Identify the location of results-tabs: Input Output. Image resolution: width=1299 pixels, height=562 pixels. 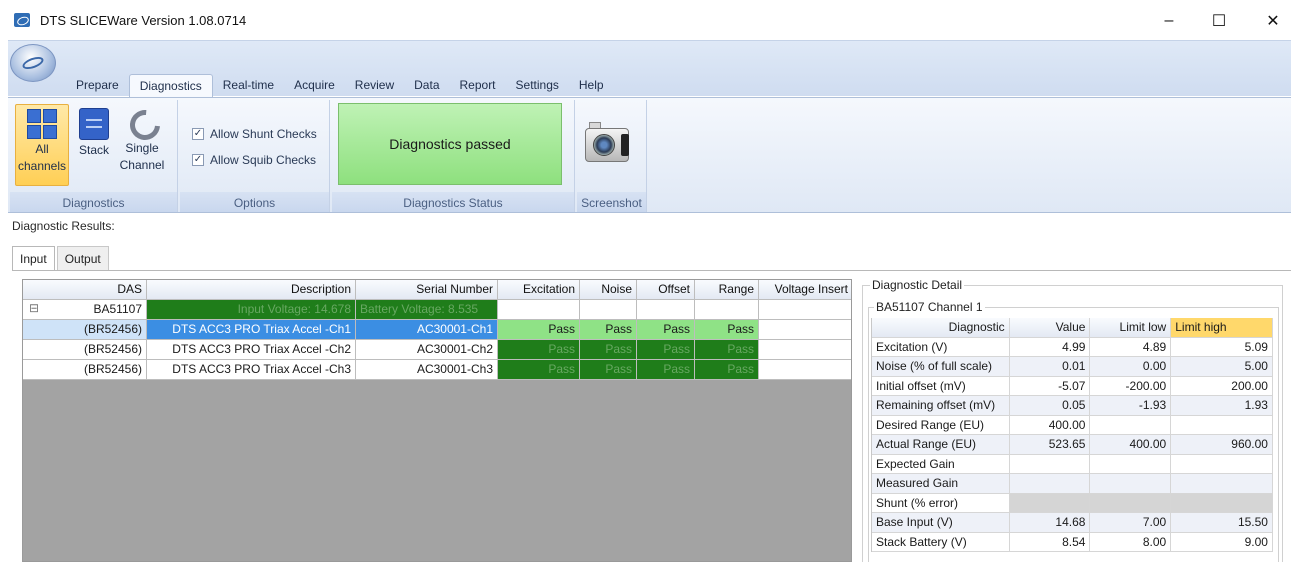
(61, 258).